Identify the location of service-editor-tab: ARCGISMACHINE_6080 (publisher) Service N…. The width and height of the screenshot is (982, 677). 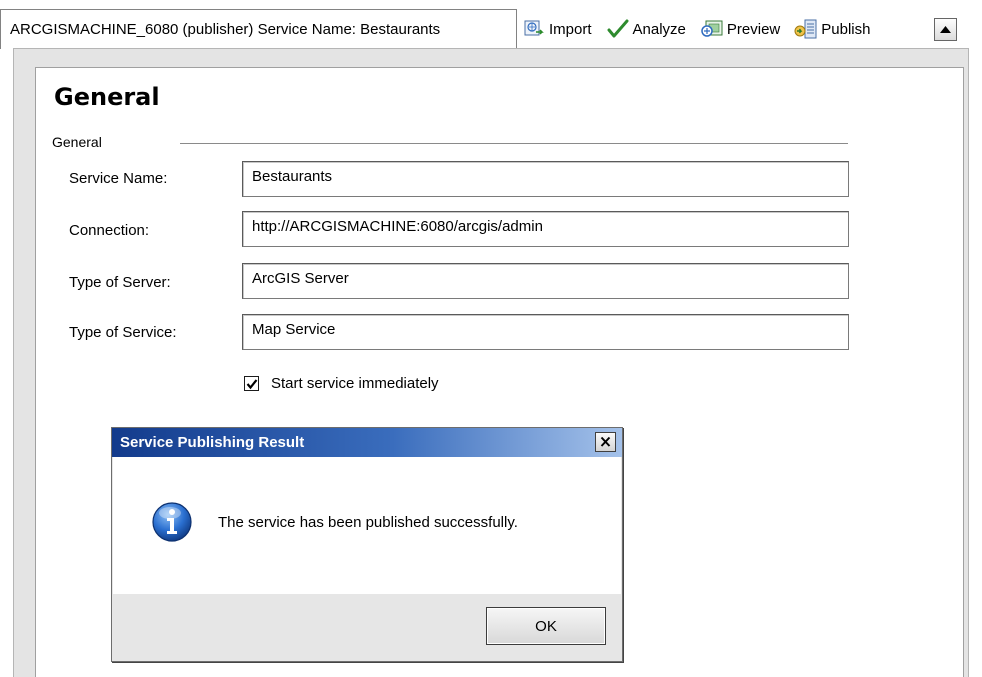
(258, 29).